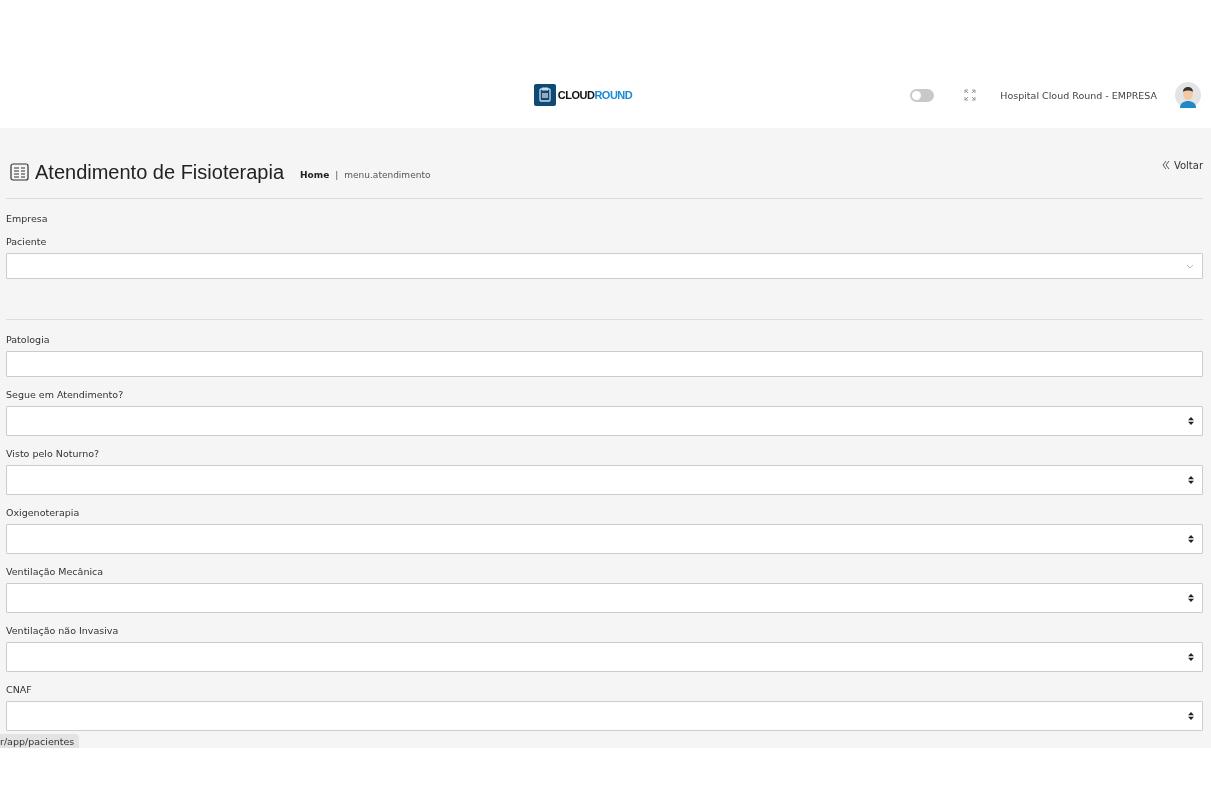  I want to click on field-label: Patologia, so click(28, 339).